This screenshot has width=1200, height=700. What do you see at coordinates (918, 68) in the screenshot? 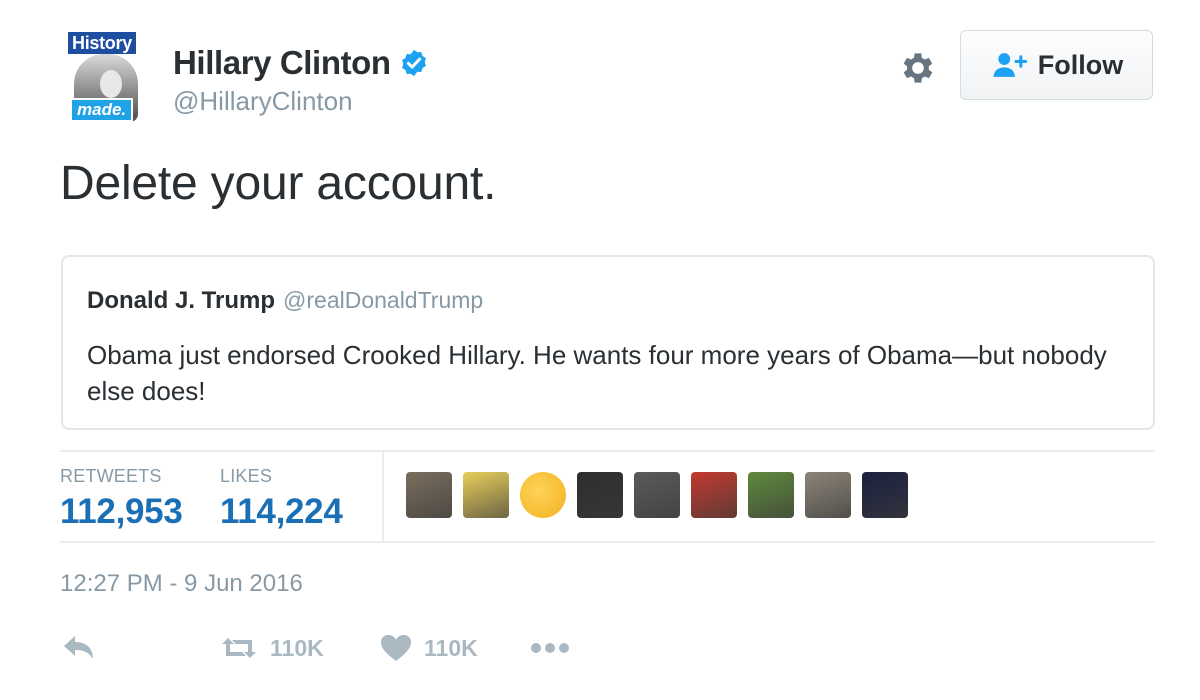
I see `gear-icon` at bounding box center [918, 68].